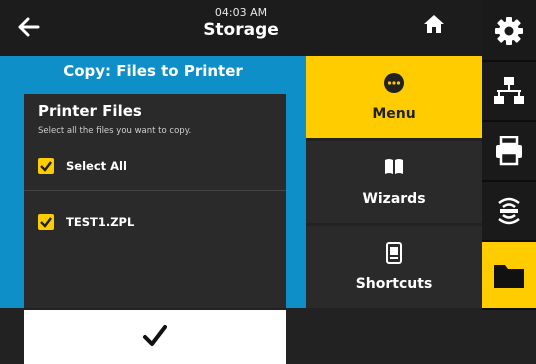 Image resolution: width=536 pixels, height=364 pixels. I want to click on network-icon, so click(509, 90).